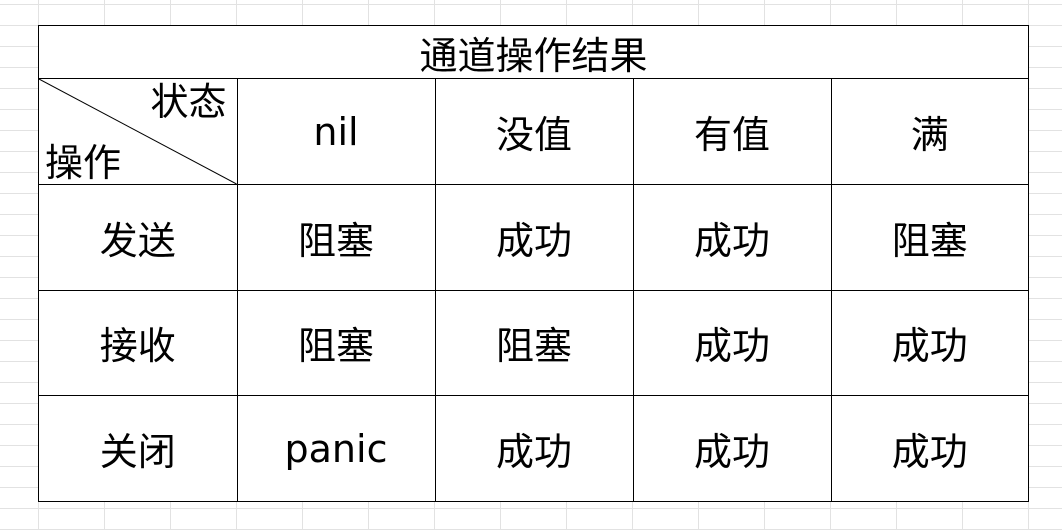 This screenshot has width=1062, height=530. What do you see at coordinates (533, 52) in the screenshot?
I see `table-title: 通道操作结果` at bounding box center [533, 52].